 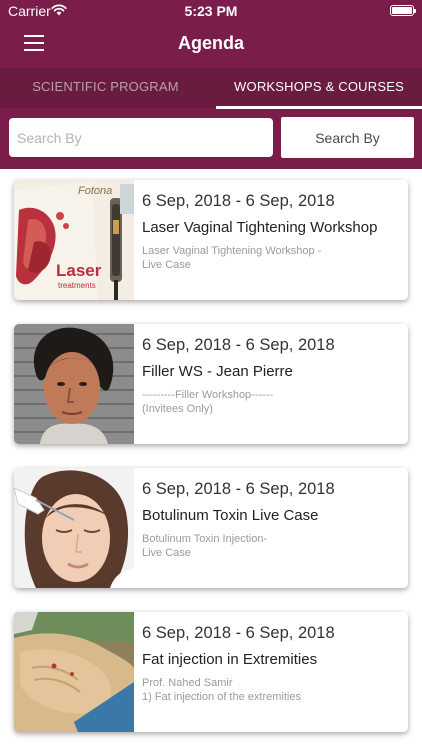 I want to click on battery-icon, so click(x=403, y=10).